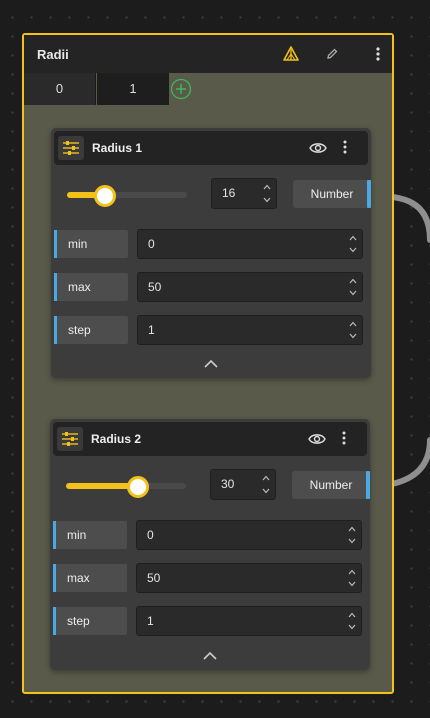 This screenshot has height=718, width=430. Describe the element at coordinates (211, 148) in the screenshot. I see `node-header: Radius 1` at that location.